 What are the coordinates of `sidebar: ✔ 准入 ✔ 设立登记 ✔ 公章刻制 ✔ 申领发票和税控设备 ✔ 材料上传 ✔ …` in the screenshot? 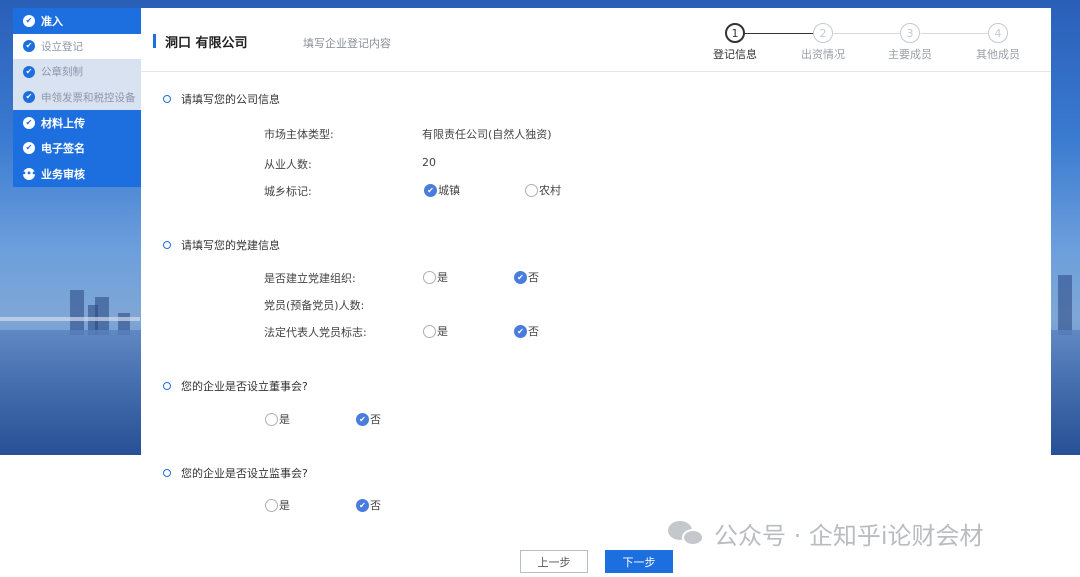 It's located at (77, 97).